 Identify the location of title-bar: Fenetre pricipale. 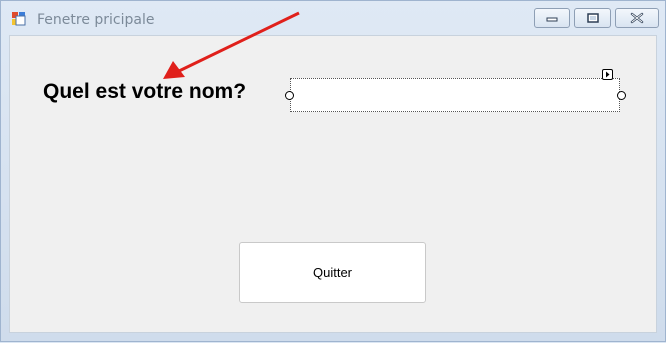
(333, 18).